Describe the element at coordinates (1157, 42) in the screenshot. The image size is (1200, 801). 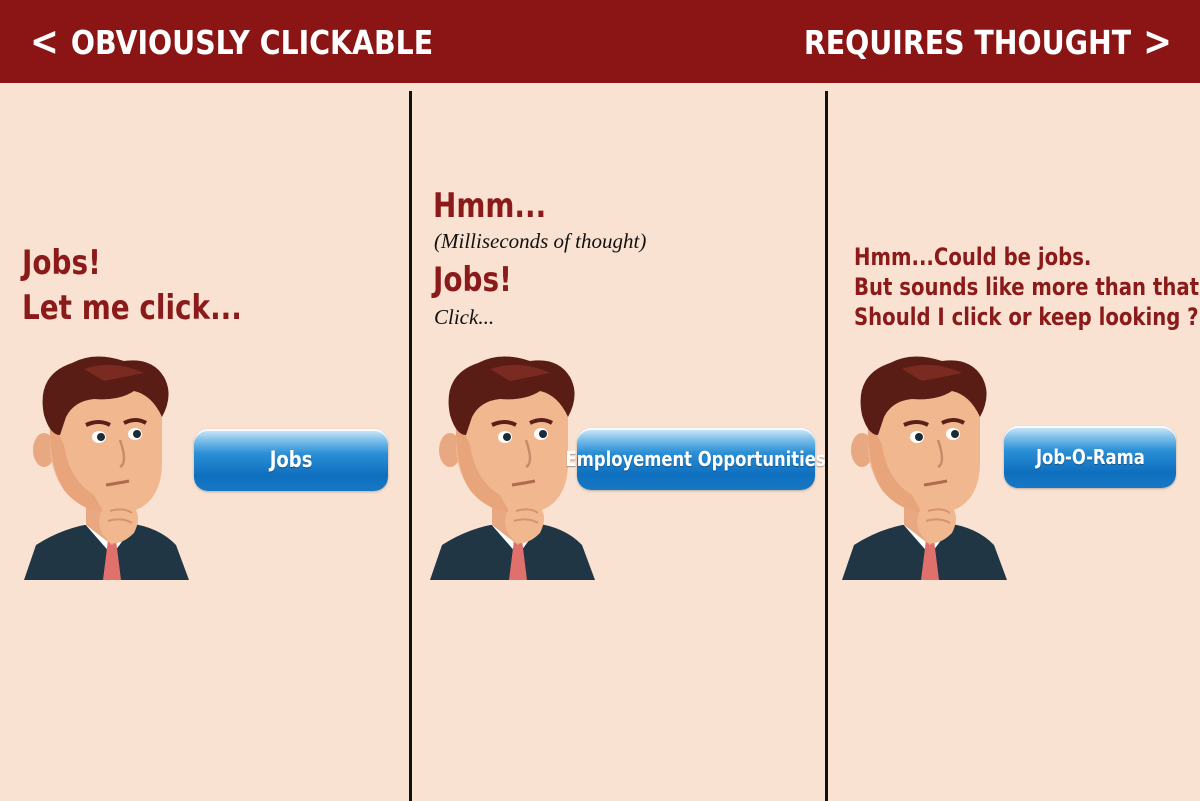
I see `chevron-right-icon: >` at that location.